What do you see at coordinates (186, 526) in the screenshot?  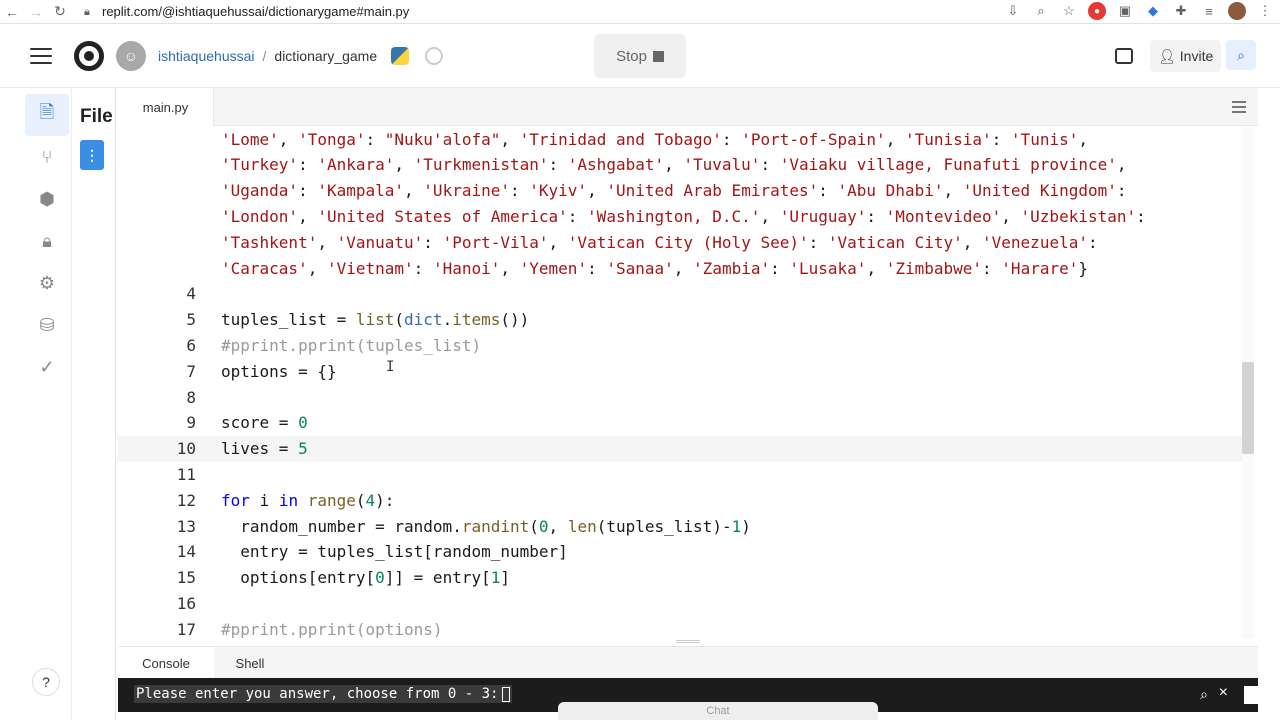 I see `line-number: 13` at bounding box center [186, 526].